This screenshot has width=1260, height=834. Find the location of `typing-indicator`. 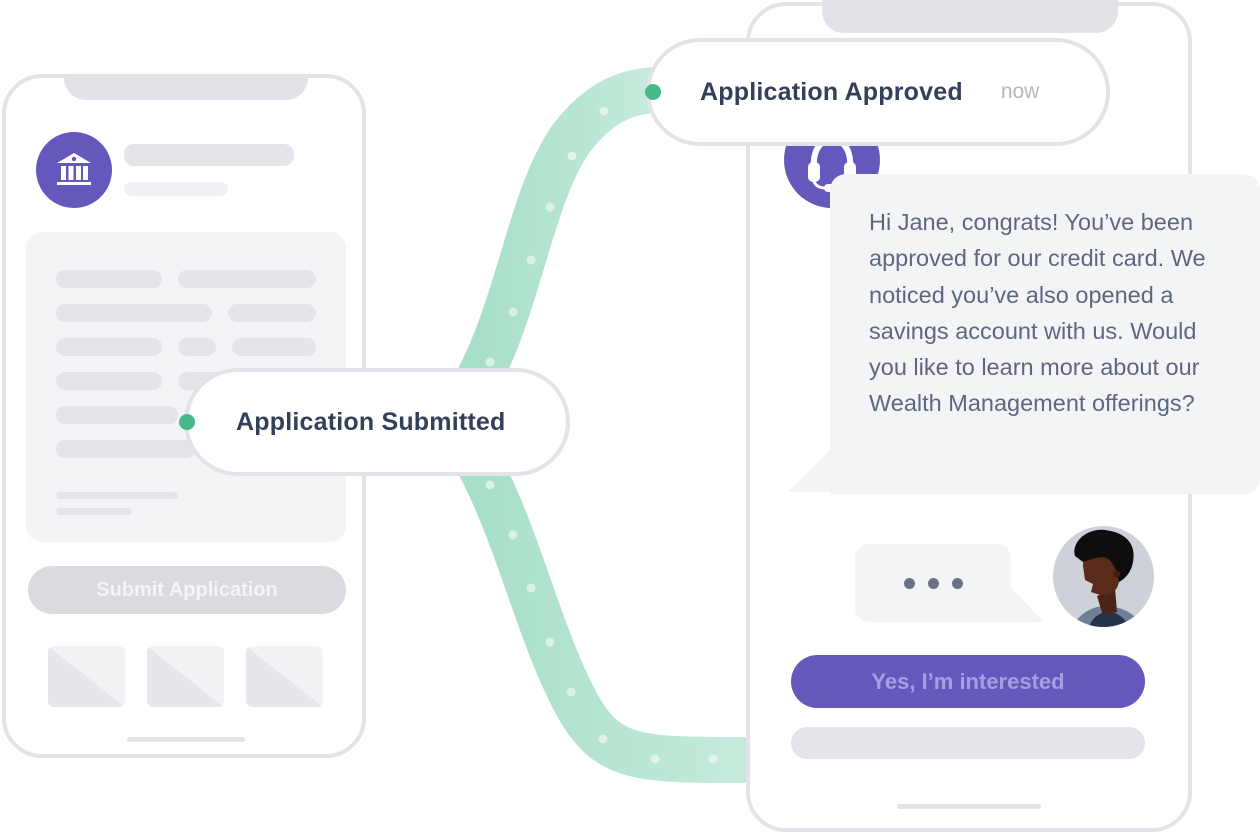

typing-indicator is located at coordinates (933, 583).